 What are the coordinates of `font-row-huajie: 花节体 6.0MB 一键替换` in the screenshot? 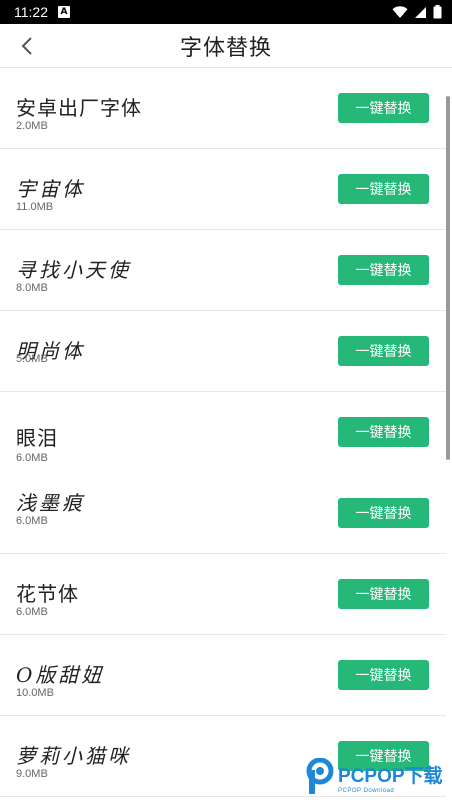 It's located at (223, 594).